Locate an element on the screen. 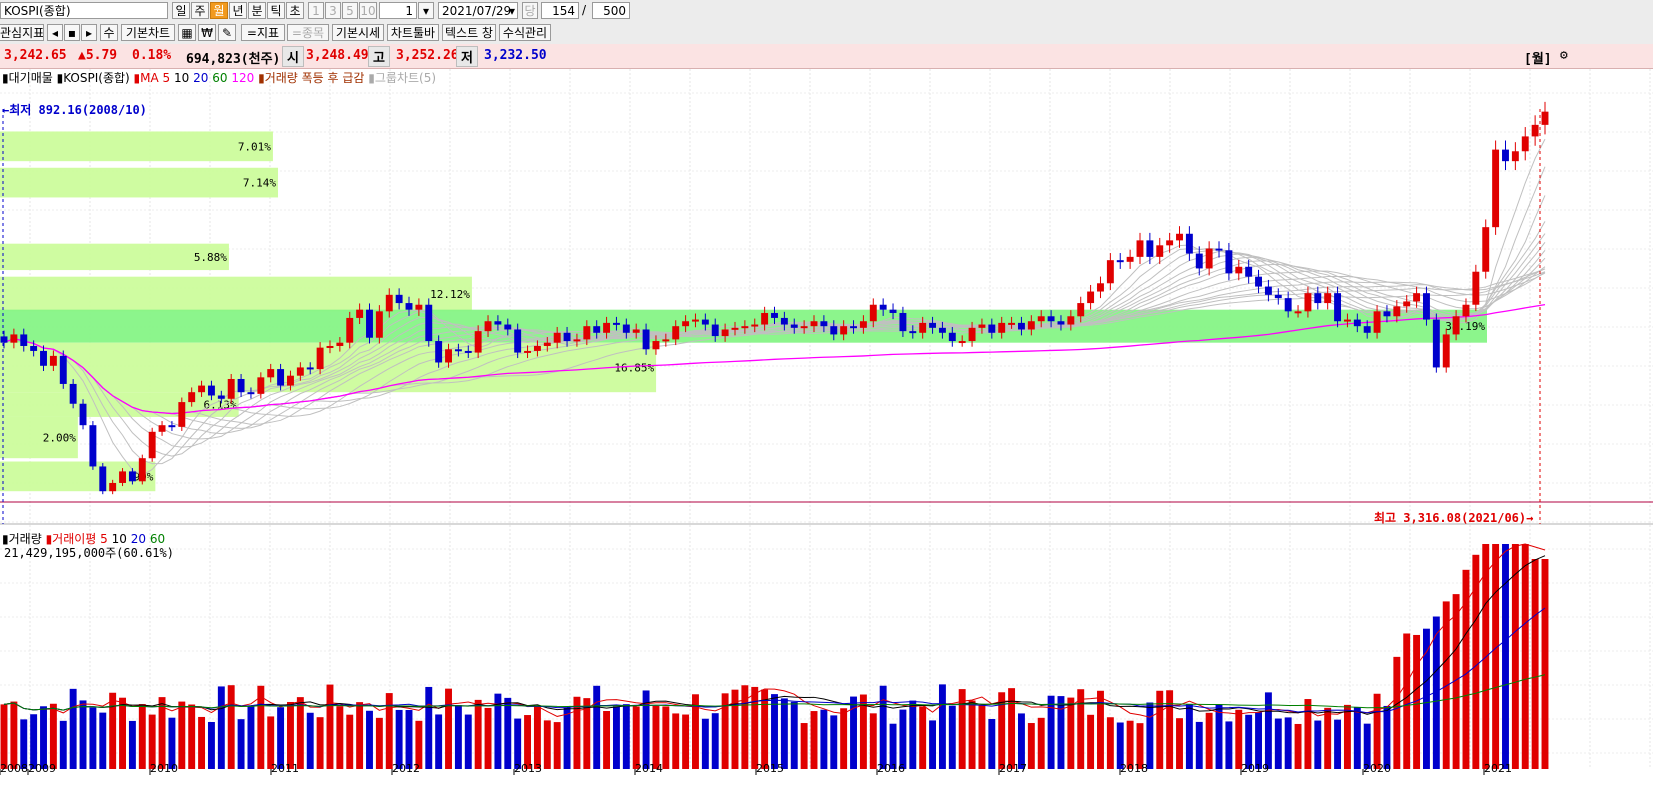 The image size is (1653, 812). date-input: 2021/07/29 ▾ is located at coordinates (478, 10).